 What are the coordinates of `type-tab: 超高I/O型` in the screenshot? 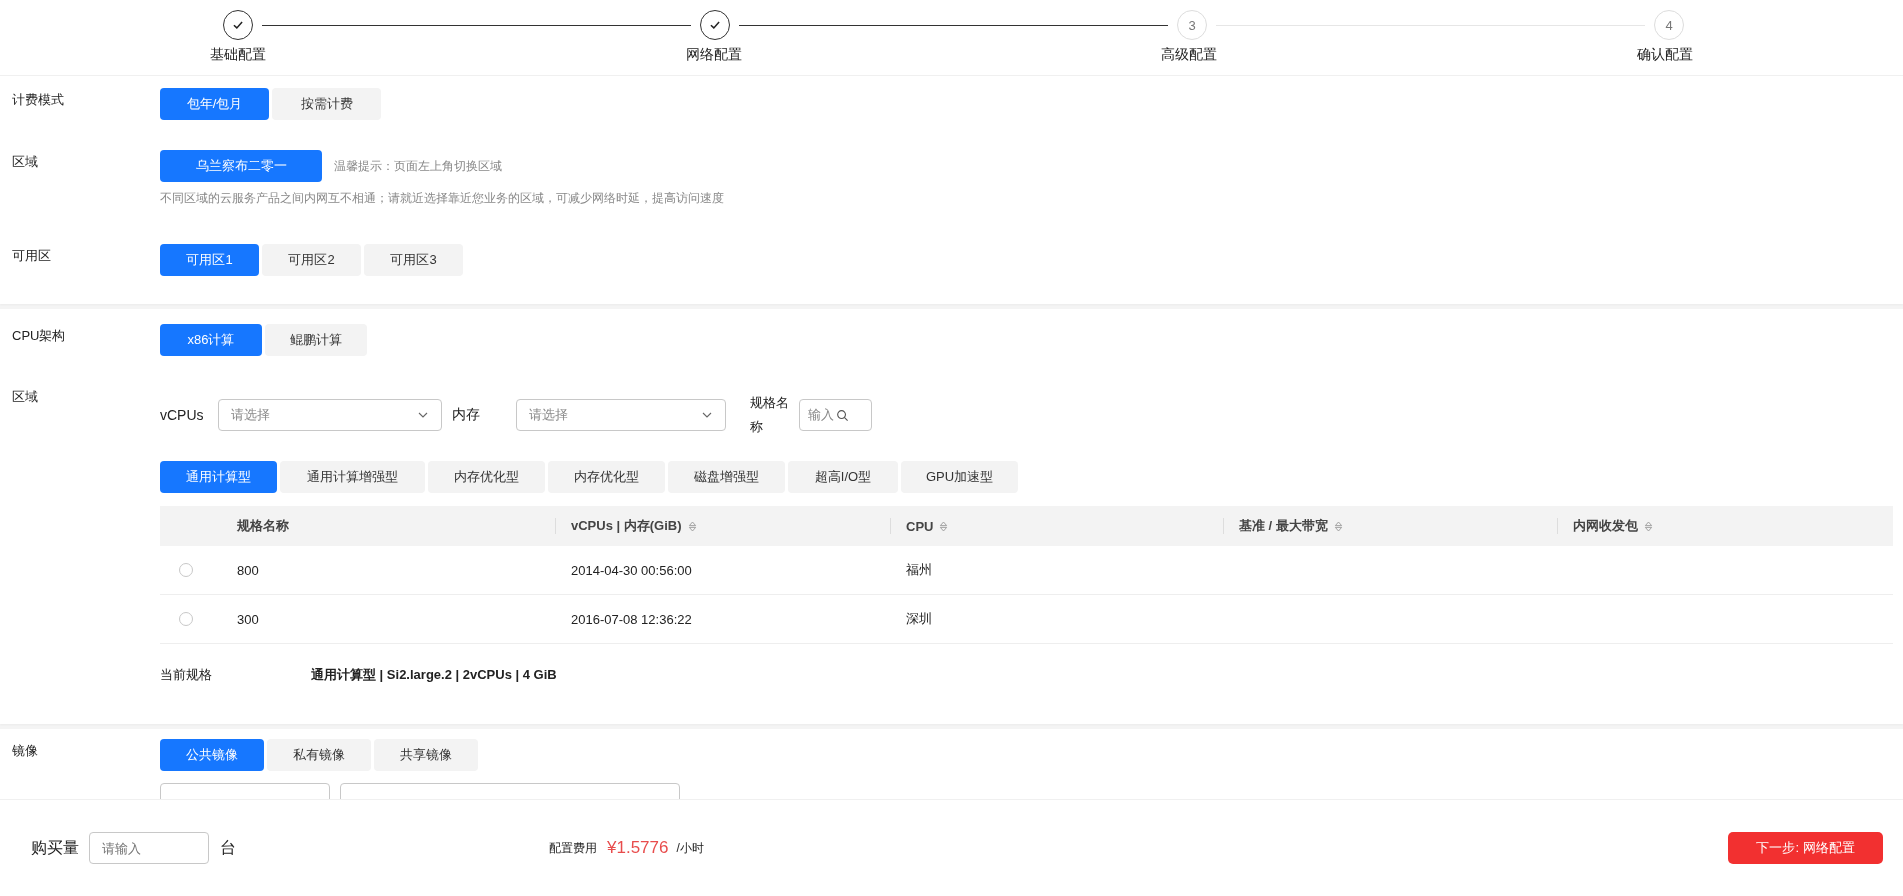 It's located at (843, 477).